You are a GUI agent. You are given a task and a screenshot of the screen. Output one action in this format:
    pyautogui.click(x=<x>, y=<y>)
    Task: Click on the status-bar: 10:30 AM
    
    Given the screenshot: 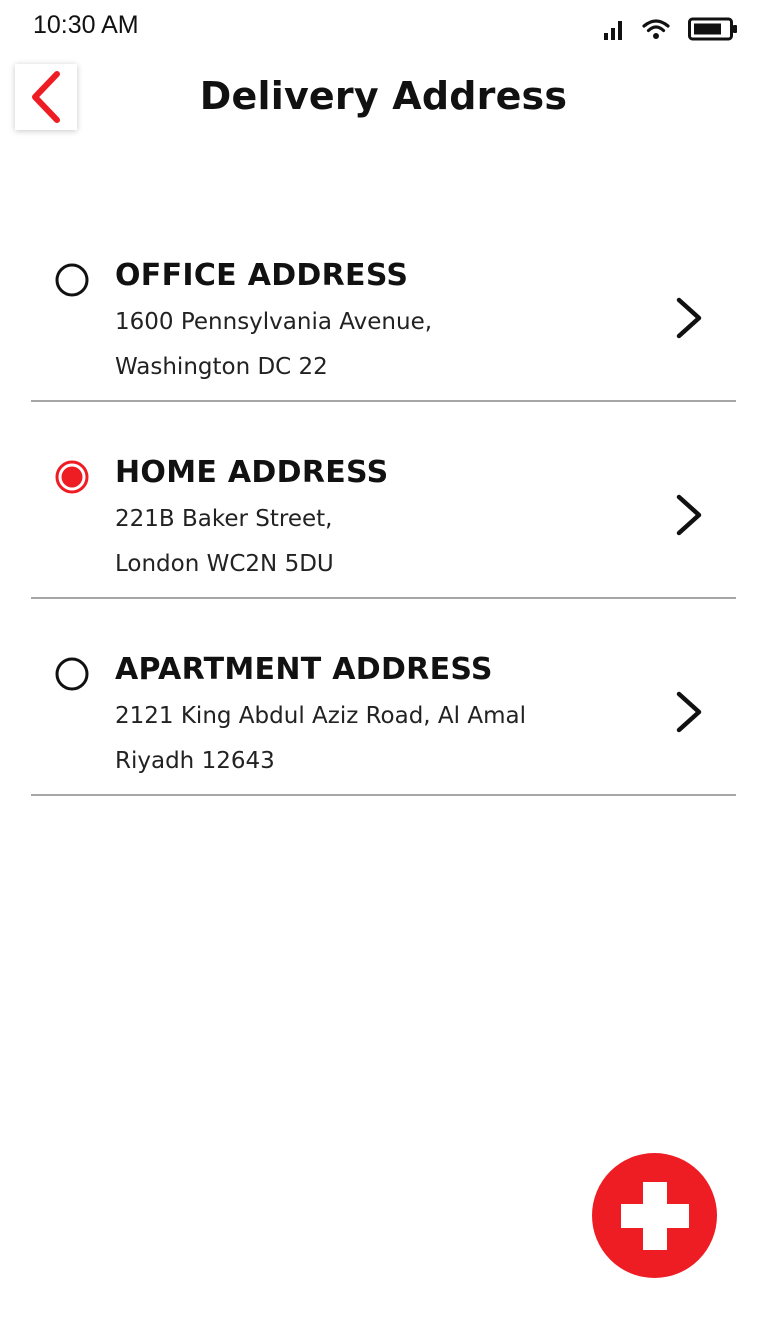 What is the action you would take?
    pyautogui.click(x=383, y=28)
    